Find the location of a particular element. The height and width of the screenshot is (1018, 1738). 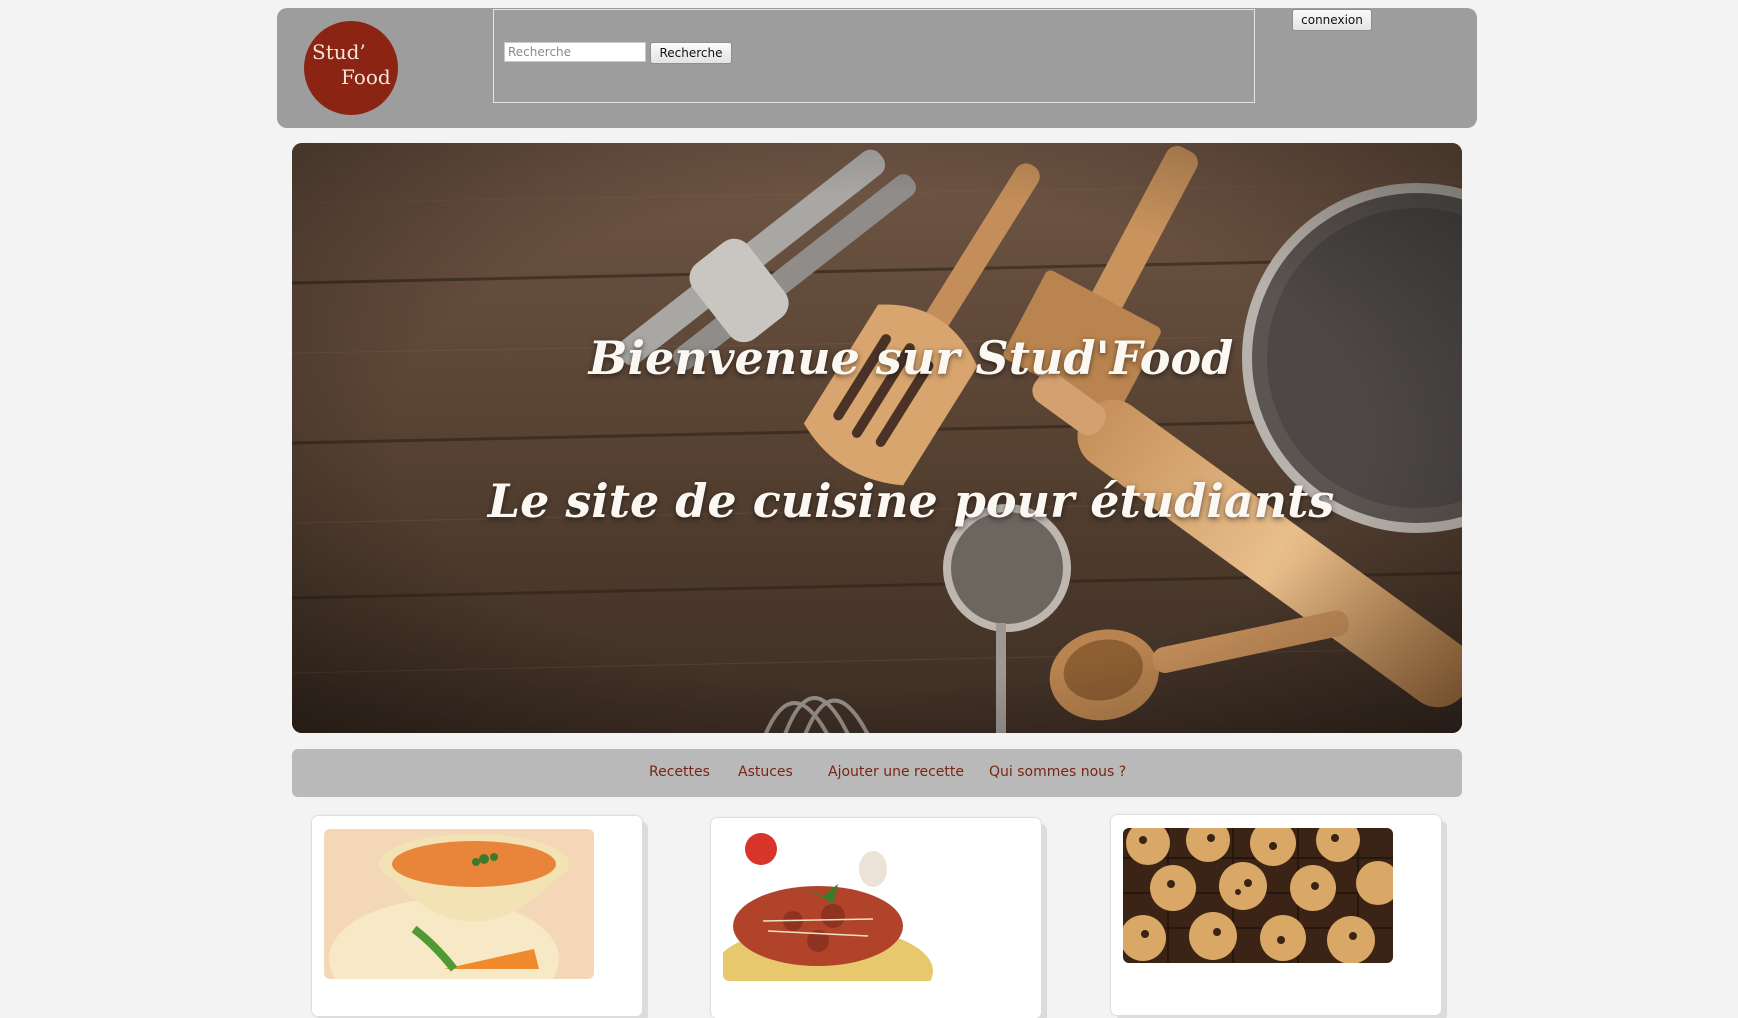

spaghetti-bolognese-image is located at coordinates (858, 906).